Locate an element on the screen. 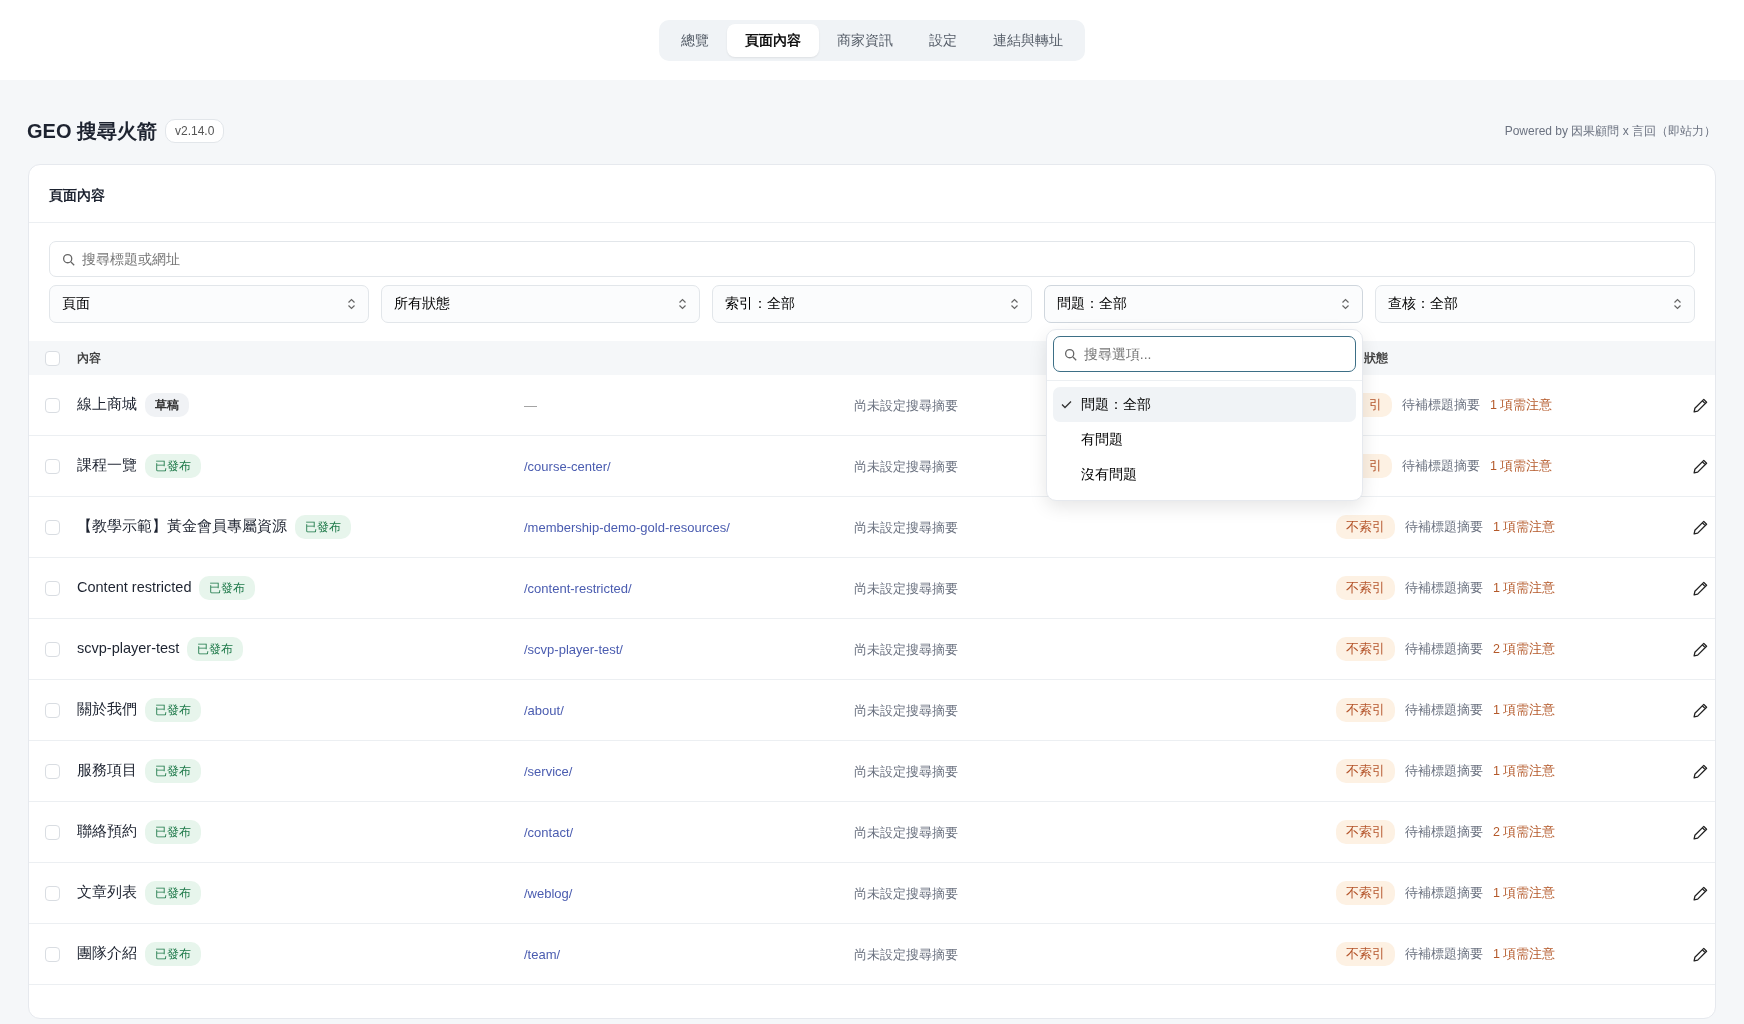 The height and width of the screenshot is (1024, 1744). check-icon is located at coordinates (1066, 404).